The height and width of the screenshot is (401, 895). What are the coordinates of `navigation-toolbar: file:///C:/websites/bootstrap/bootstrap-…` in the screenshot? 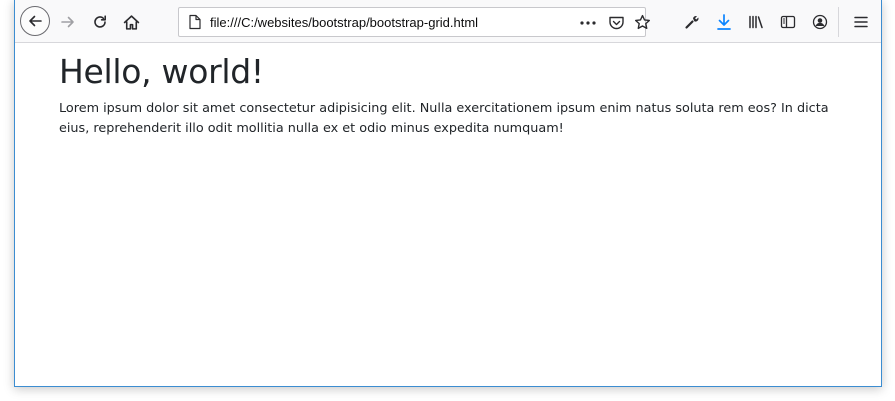 It's located at (448, 21).